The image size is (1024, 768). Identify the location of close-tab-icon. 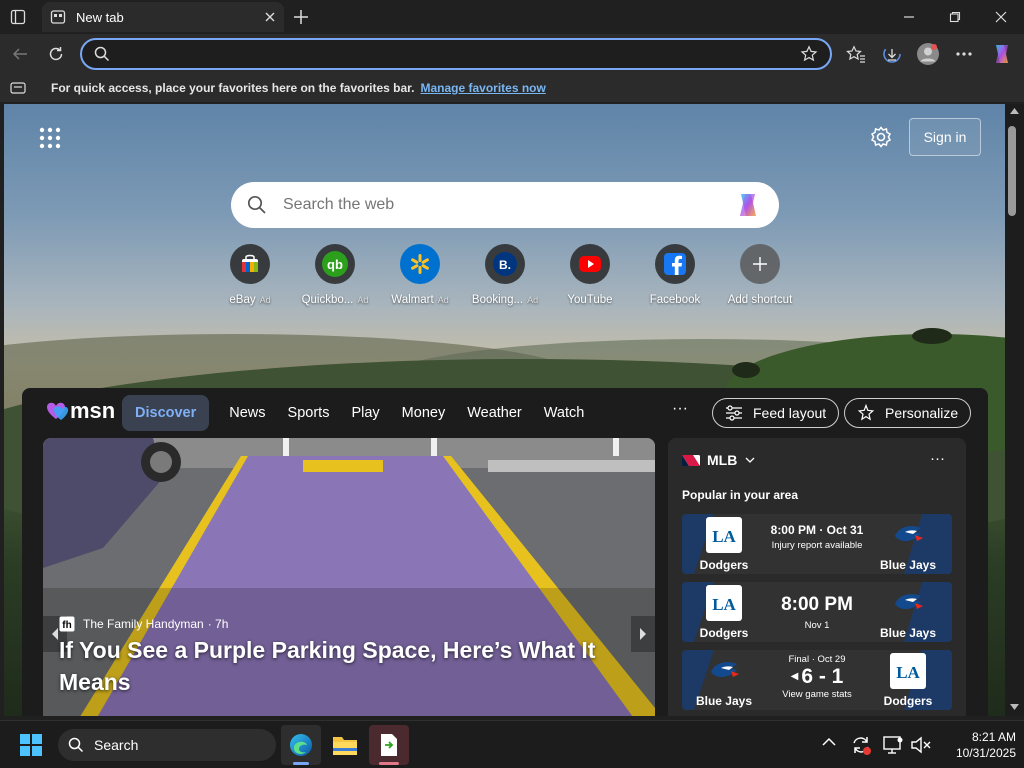
(270, 17).